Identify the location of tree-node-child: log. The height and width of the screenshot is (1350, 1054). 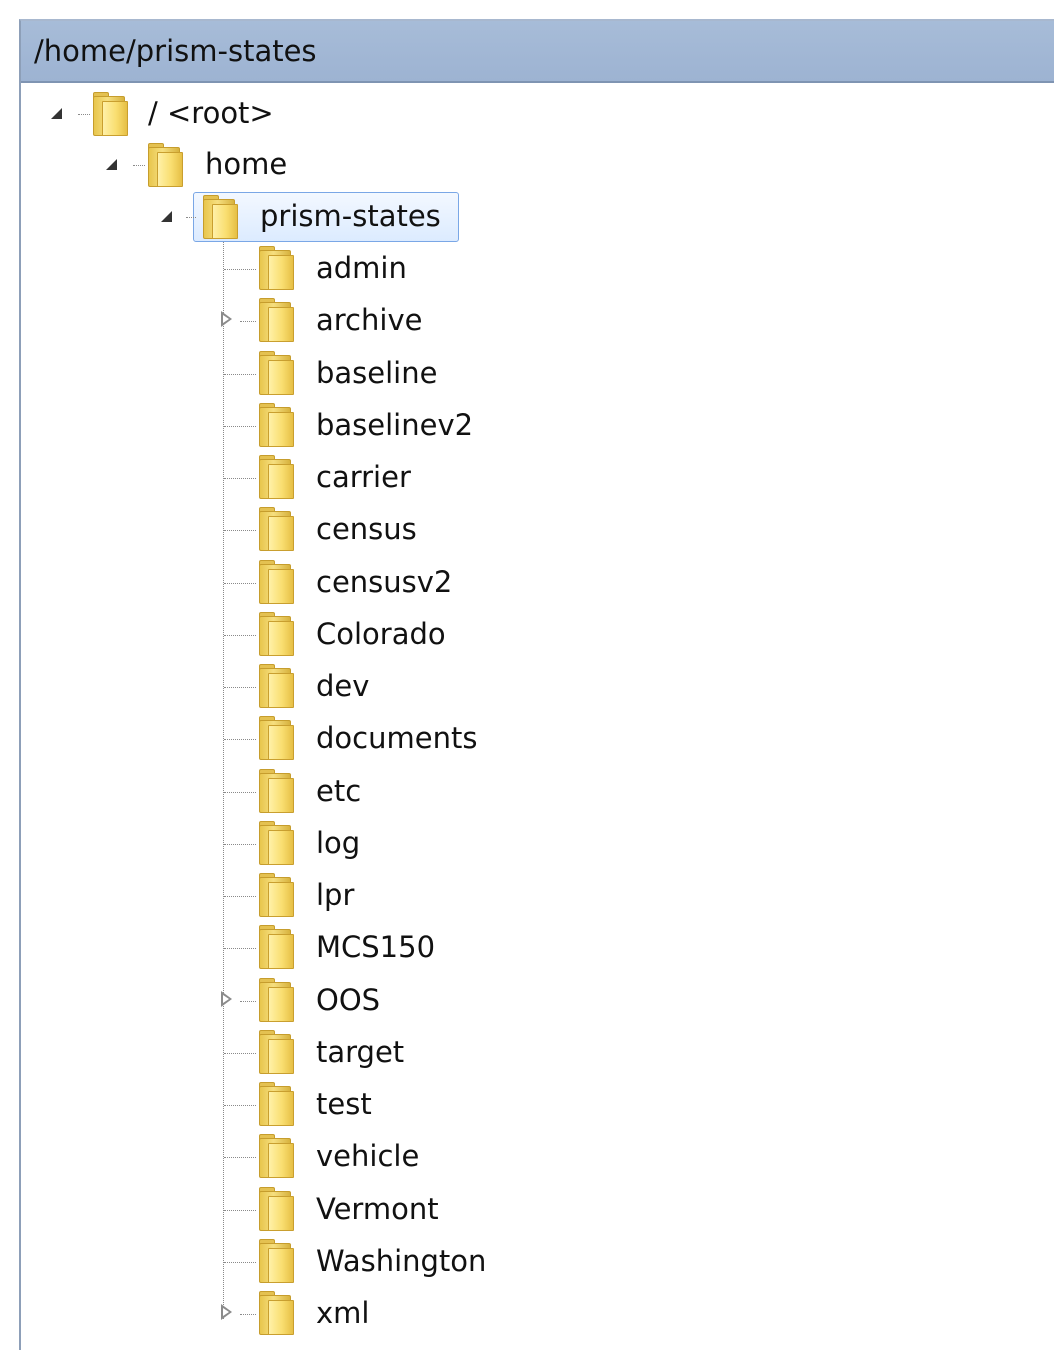
(376, 843).